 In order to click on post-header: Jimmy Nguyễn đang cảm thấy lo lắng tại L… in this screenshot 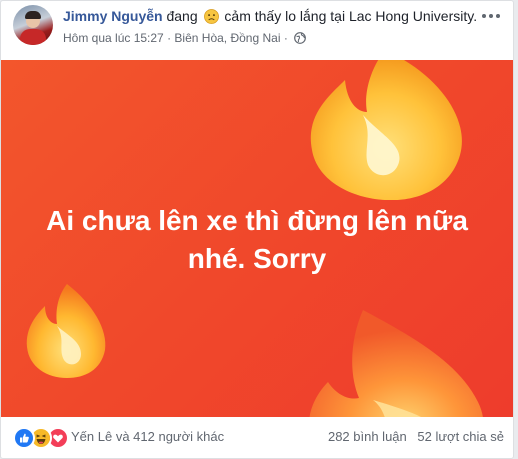, I will do `click(257, 29)`.